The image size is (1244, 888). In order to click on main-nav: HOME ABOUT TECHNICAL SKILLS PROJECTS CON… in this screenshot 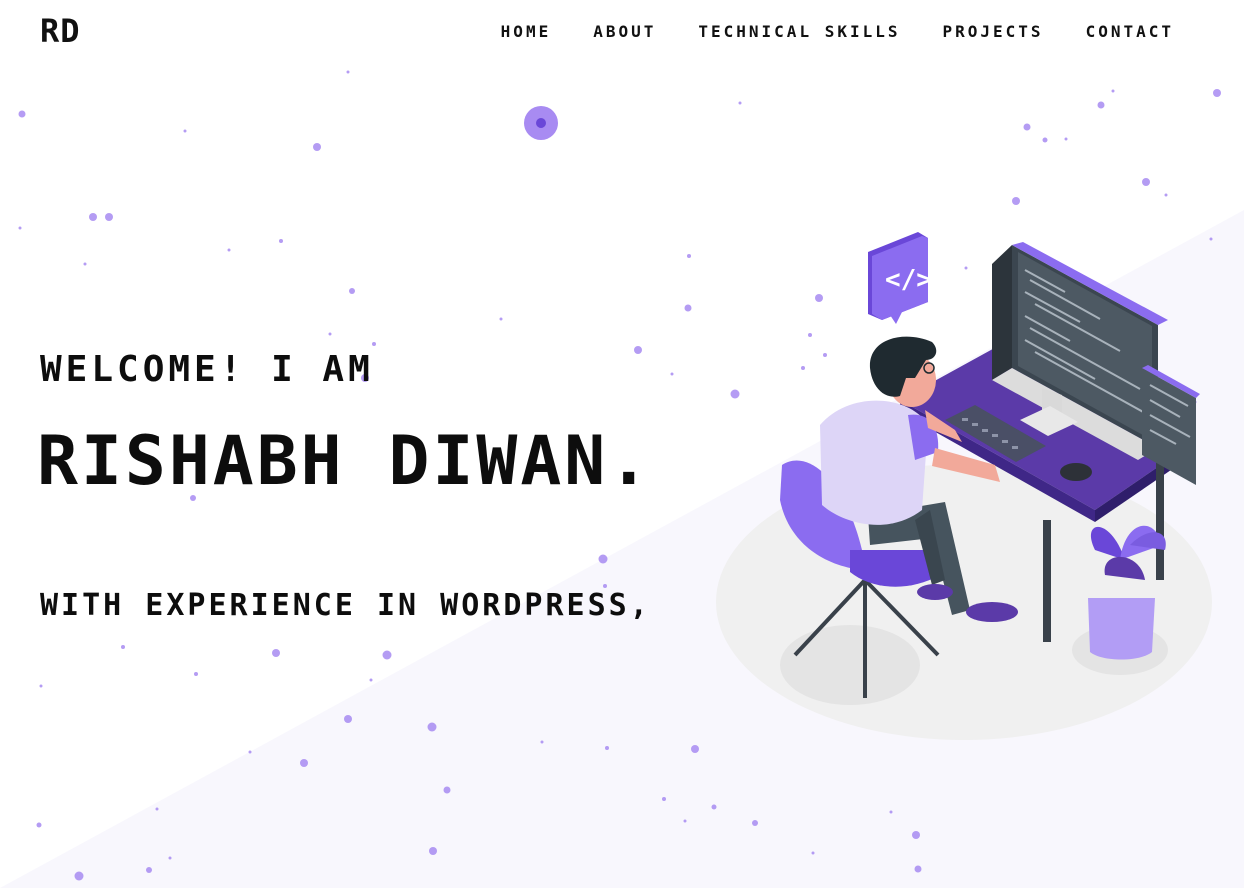, I will do `click(837, 31)`.